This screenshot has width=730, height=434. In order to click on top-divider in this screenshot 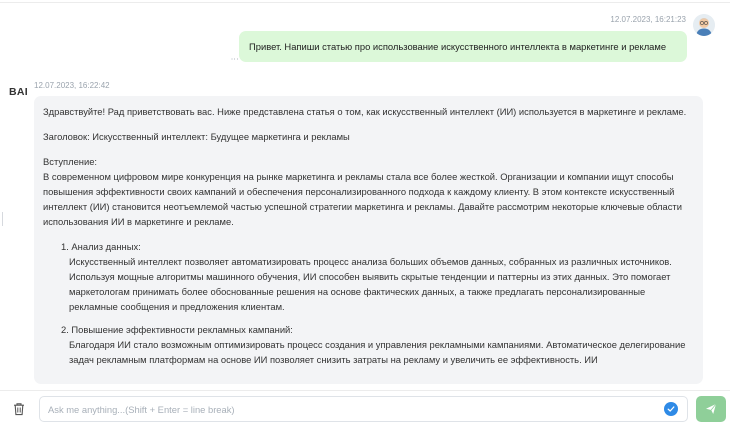, I will do `click(365, 2)`.